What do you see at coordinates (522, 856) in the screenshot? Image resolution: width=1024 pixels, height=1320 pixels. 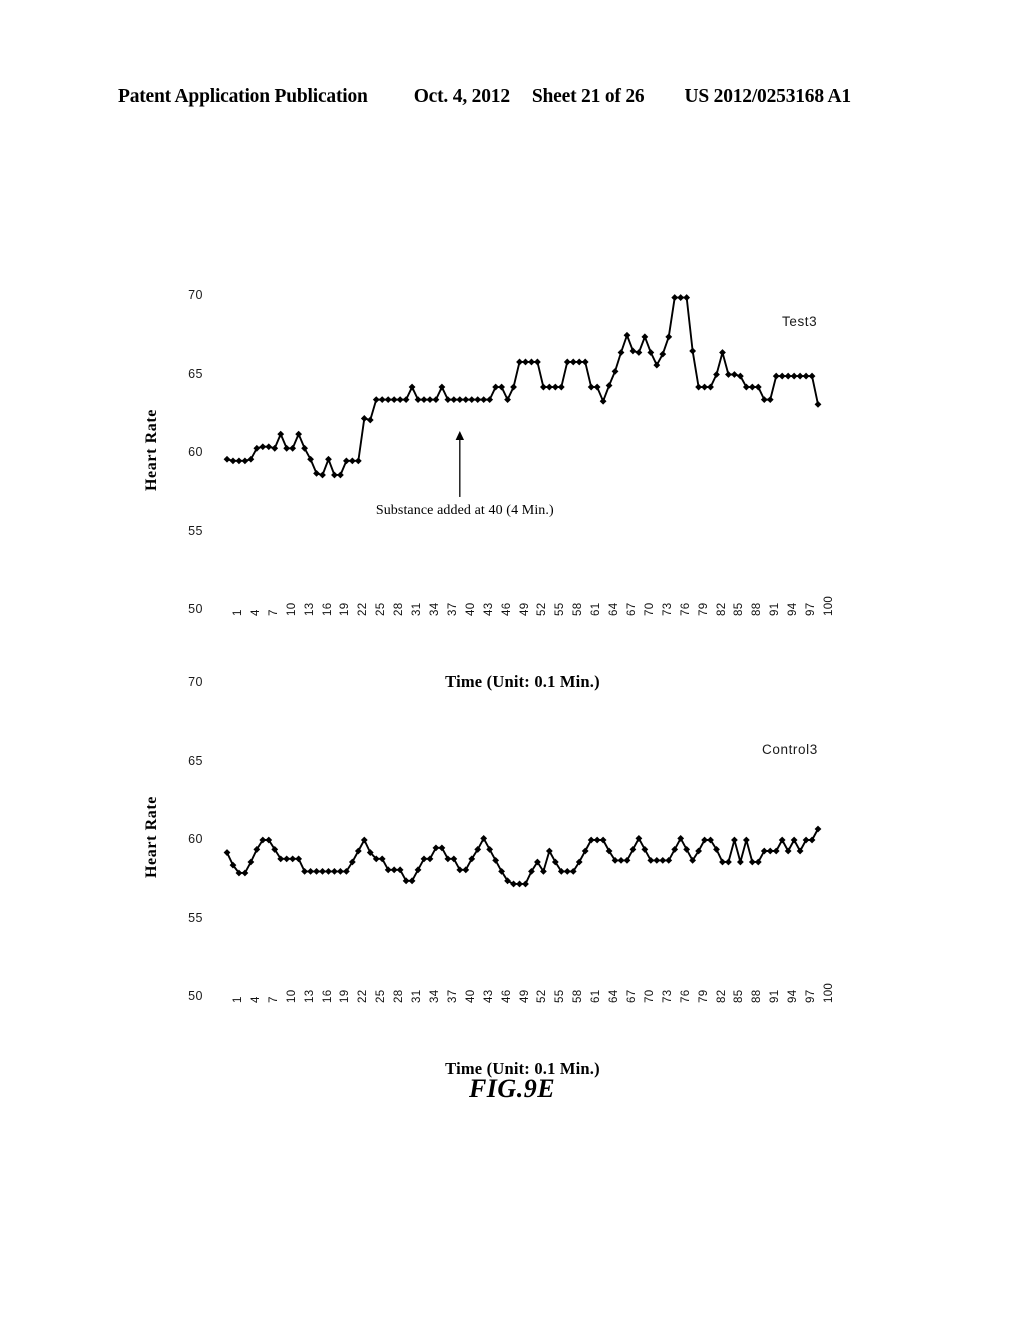 I see `data-markers` at bounding box center [522, 856].